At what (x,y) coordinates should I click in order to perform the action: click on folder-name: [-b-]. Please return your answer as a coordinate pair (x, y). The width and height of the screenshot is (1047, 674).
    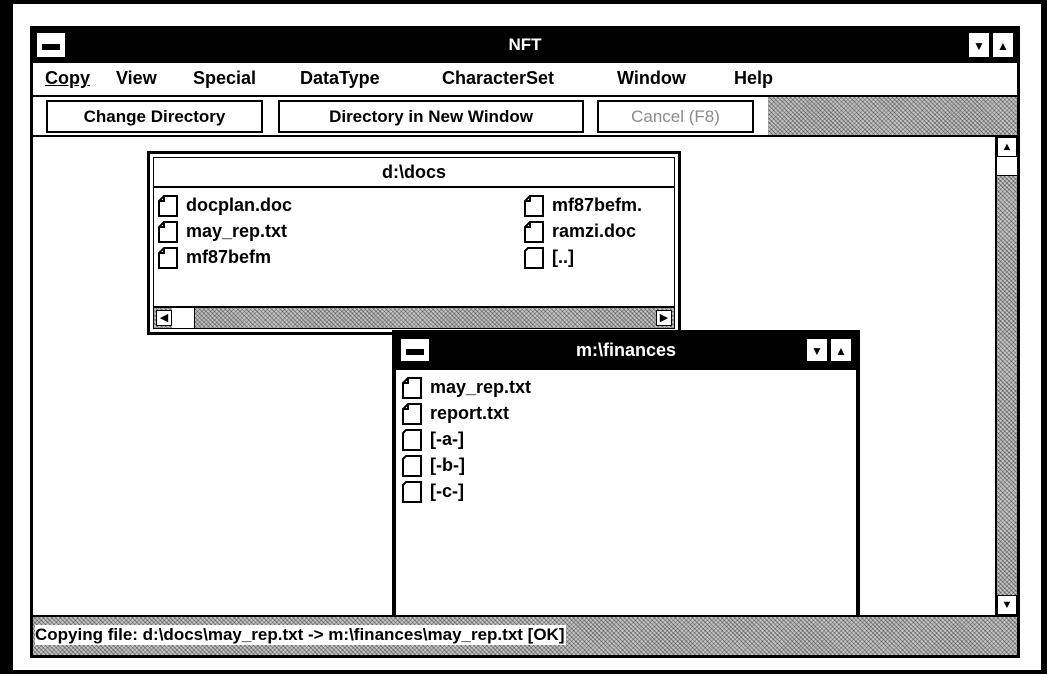
    Looking at the image, I should click on (447, 465).